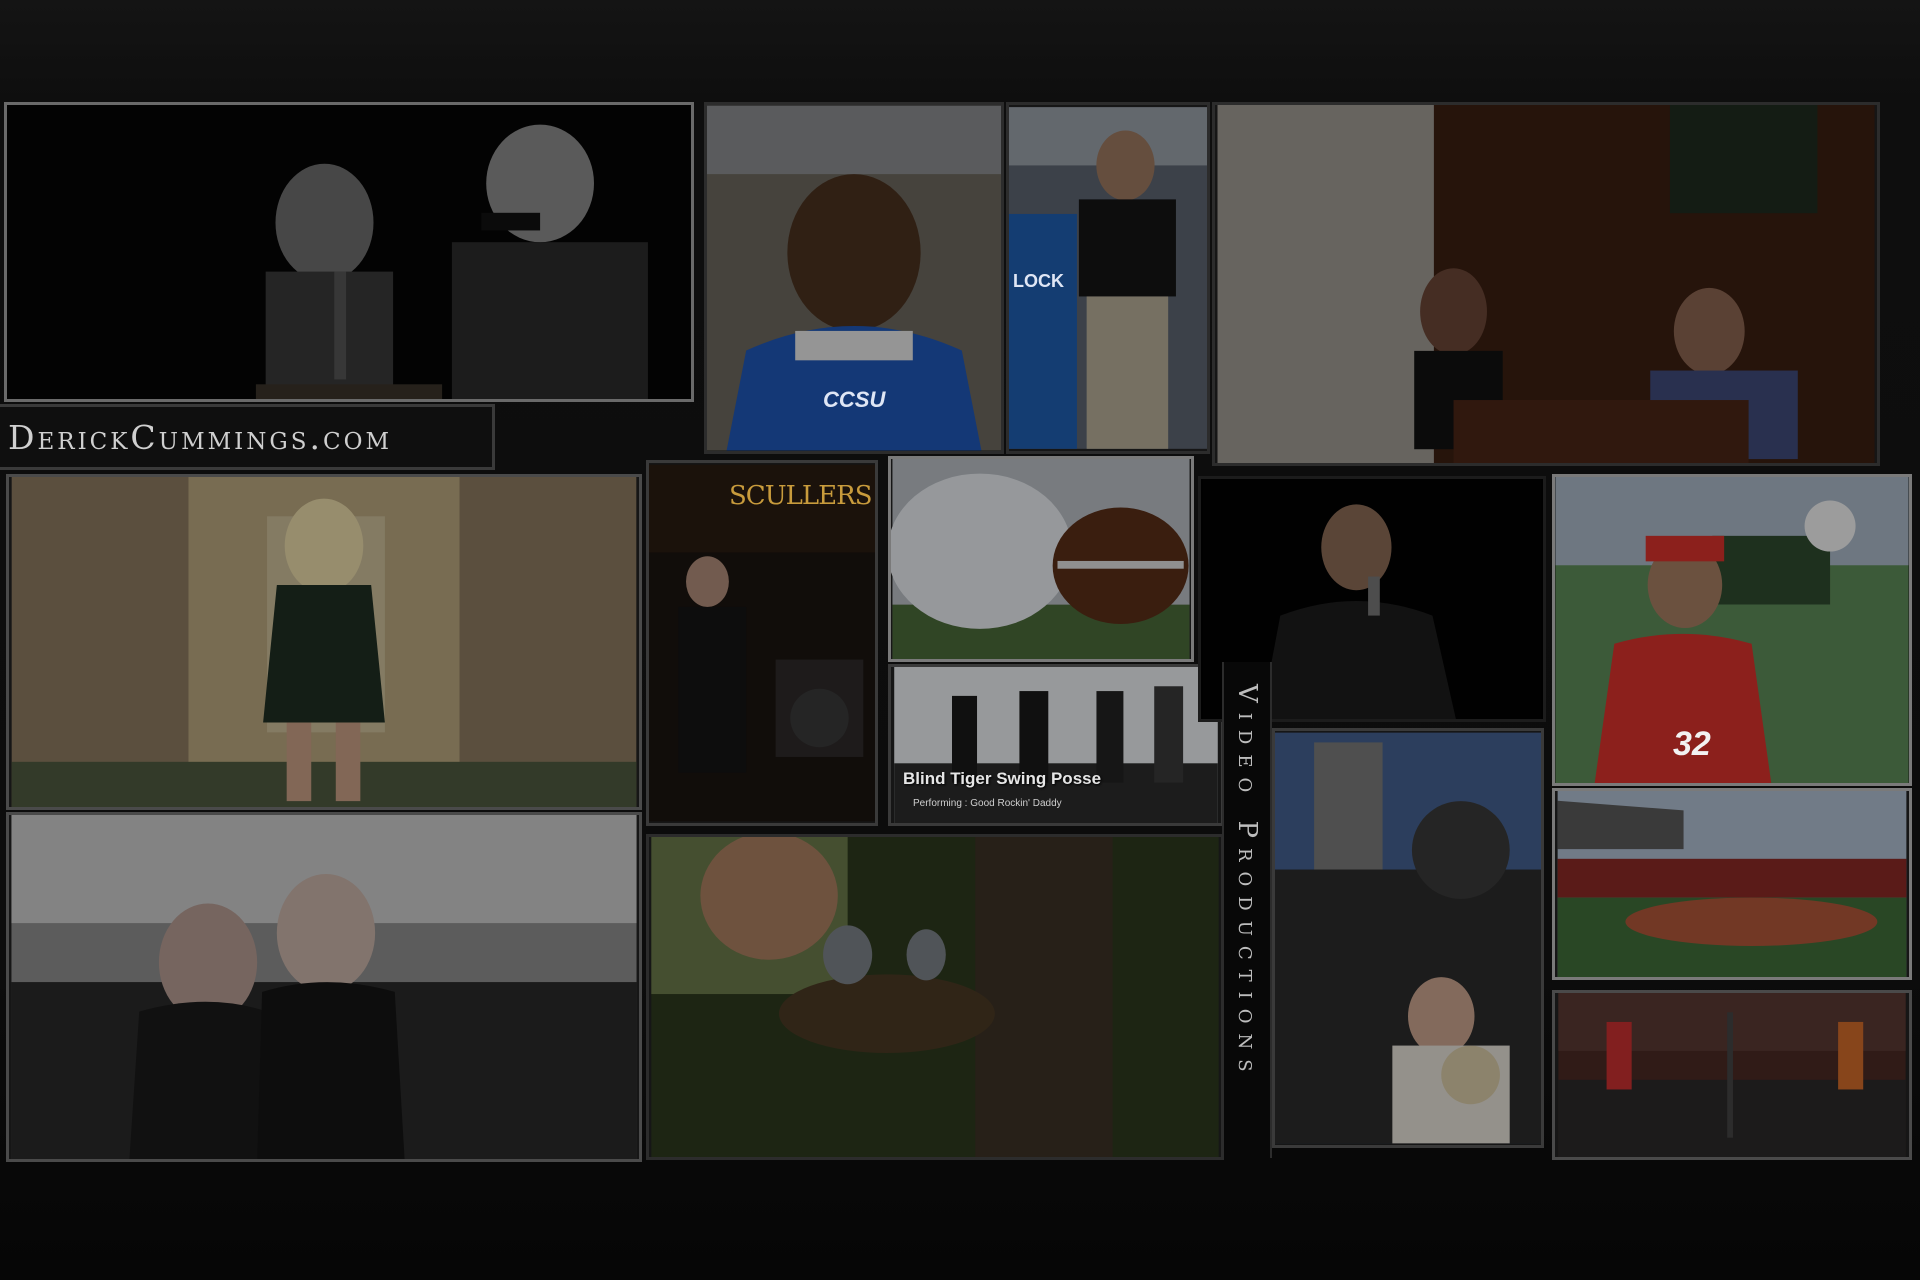 The image size is (1920, 1280). What do you see at coordinates (324, 987) in the screenshot?
I see `photo-couple-city` at bounding box center [324, 987].